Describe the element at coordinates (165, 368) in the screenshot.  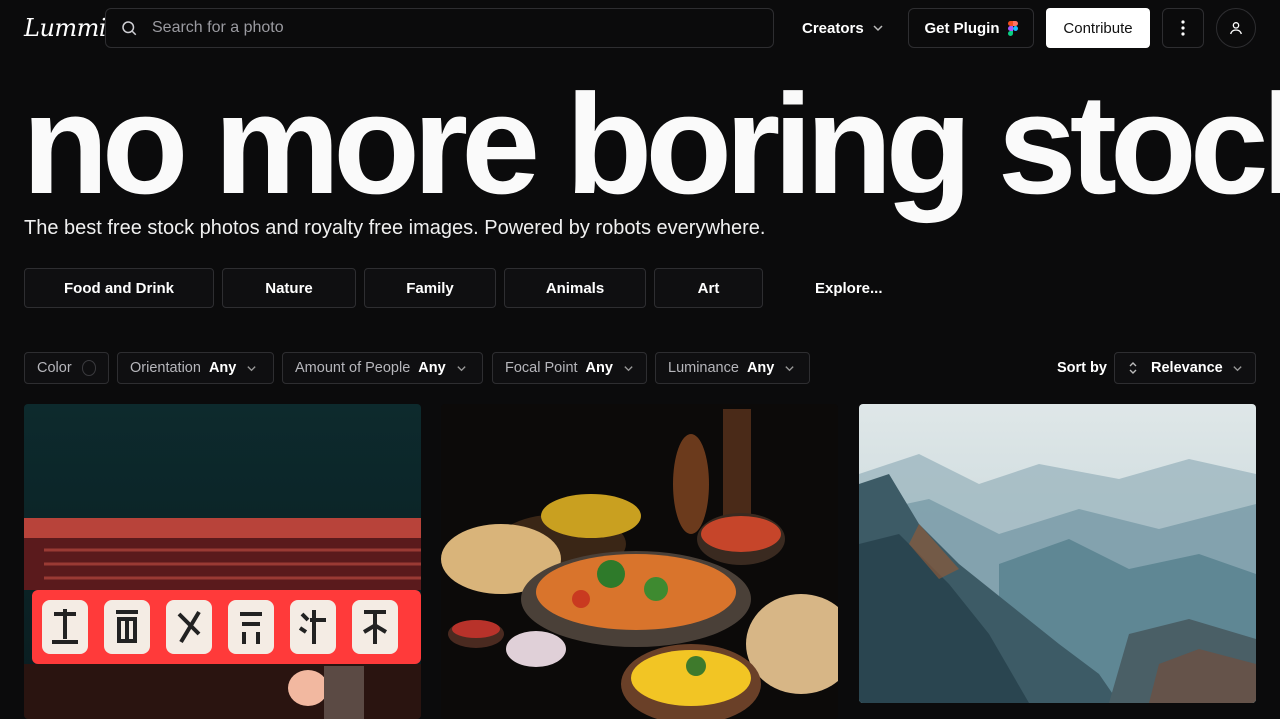
I see `filter-label: Orientation` at that location.